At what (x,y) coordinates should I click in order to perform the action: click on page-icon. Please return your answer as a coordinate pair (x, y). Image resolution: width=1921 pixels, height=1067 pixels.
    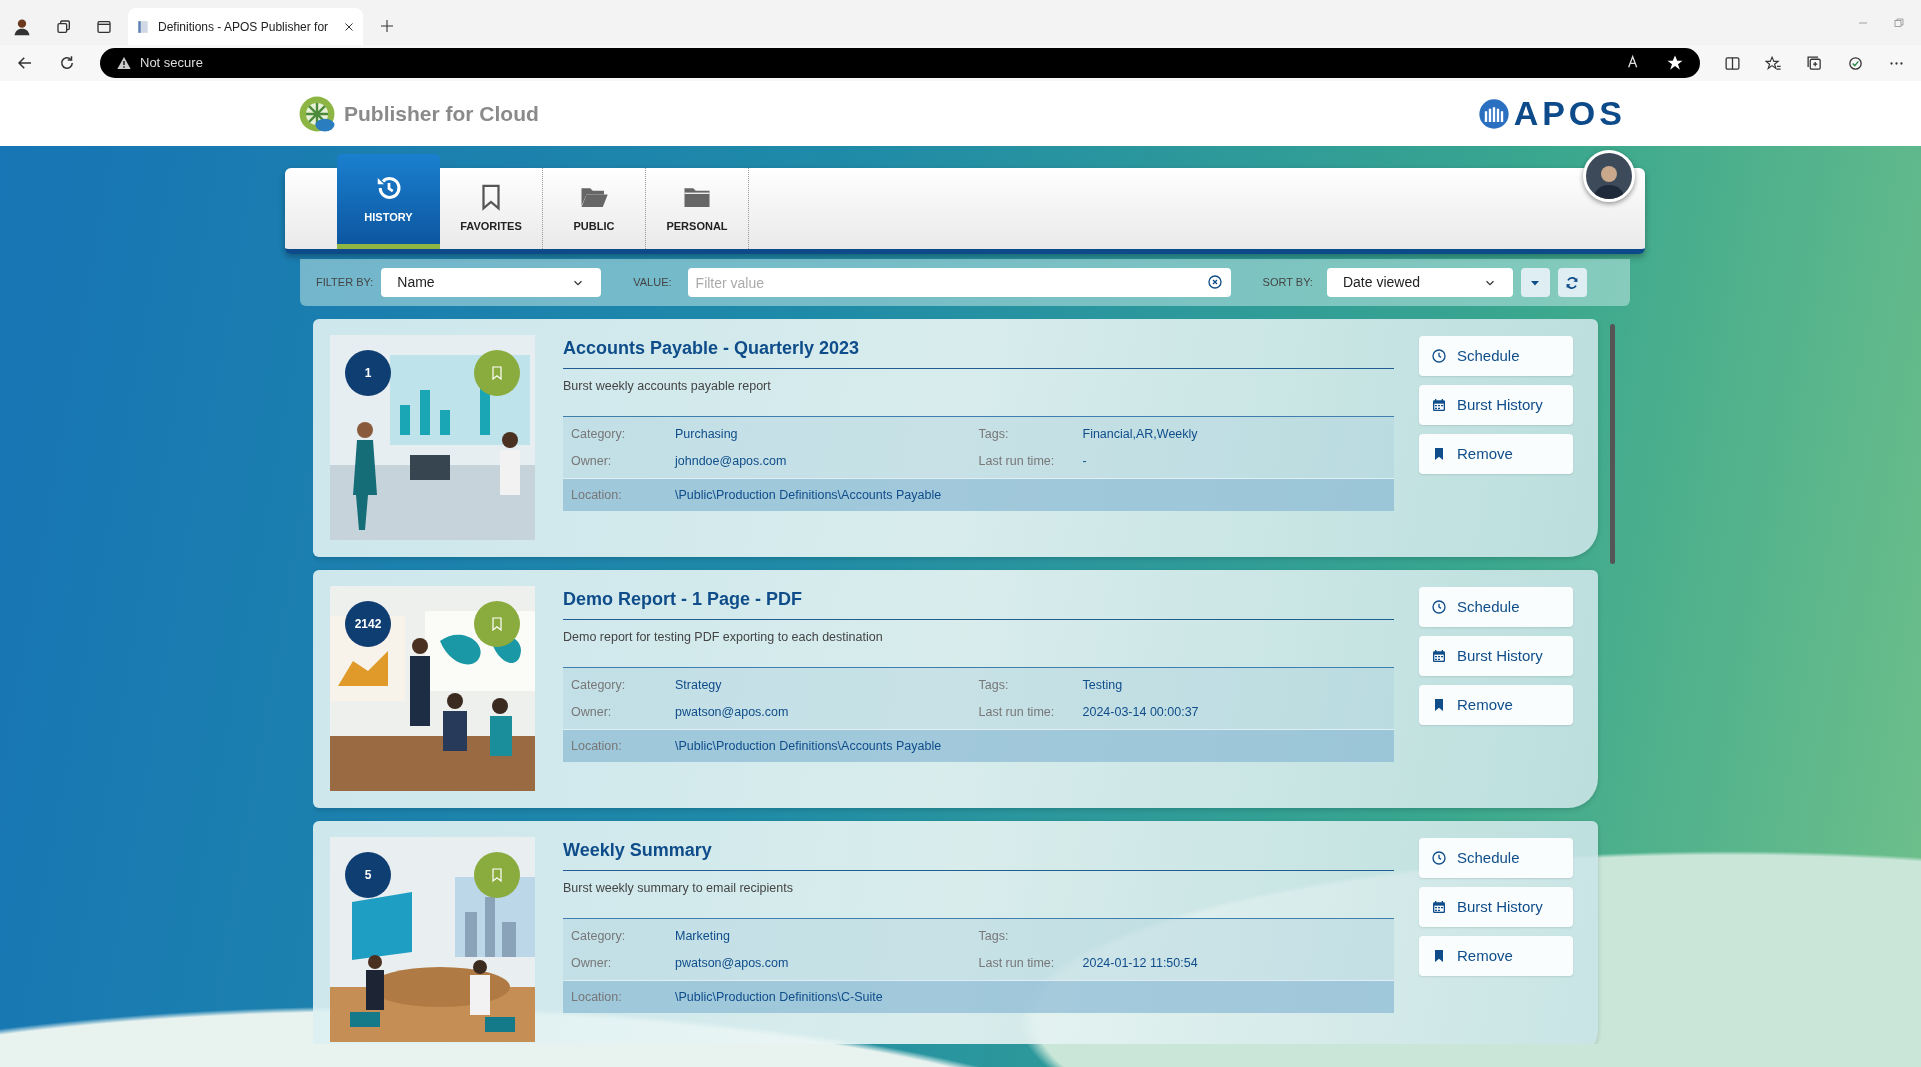
    Looking at the image, I should click on (143, 26).